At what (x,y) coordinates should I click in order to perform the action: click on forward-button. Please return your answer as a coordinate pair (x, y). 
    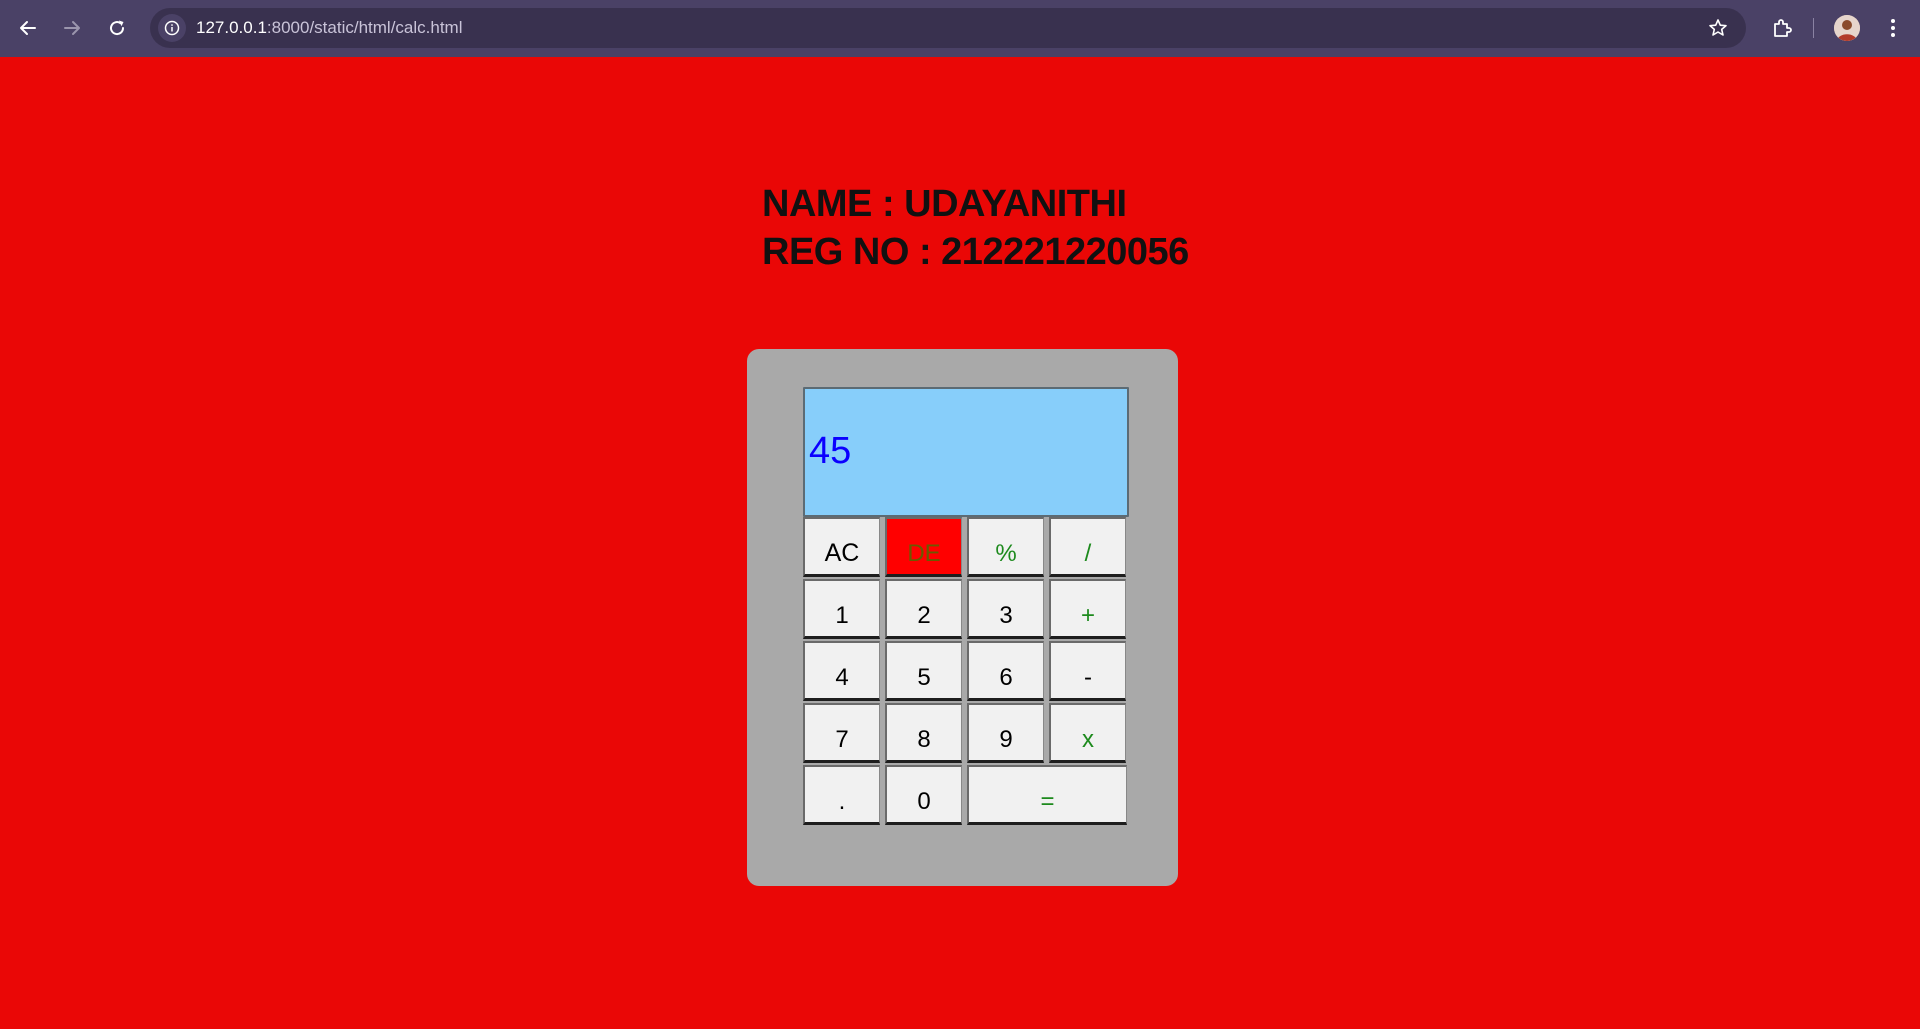
    Looking at the image, I should click on (72, 28).